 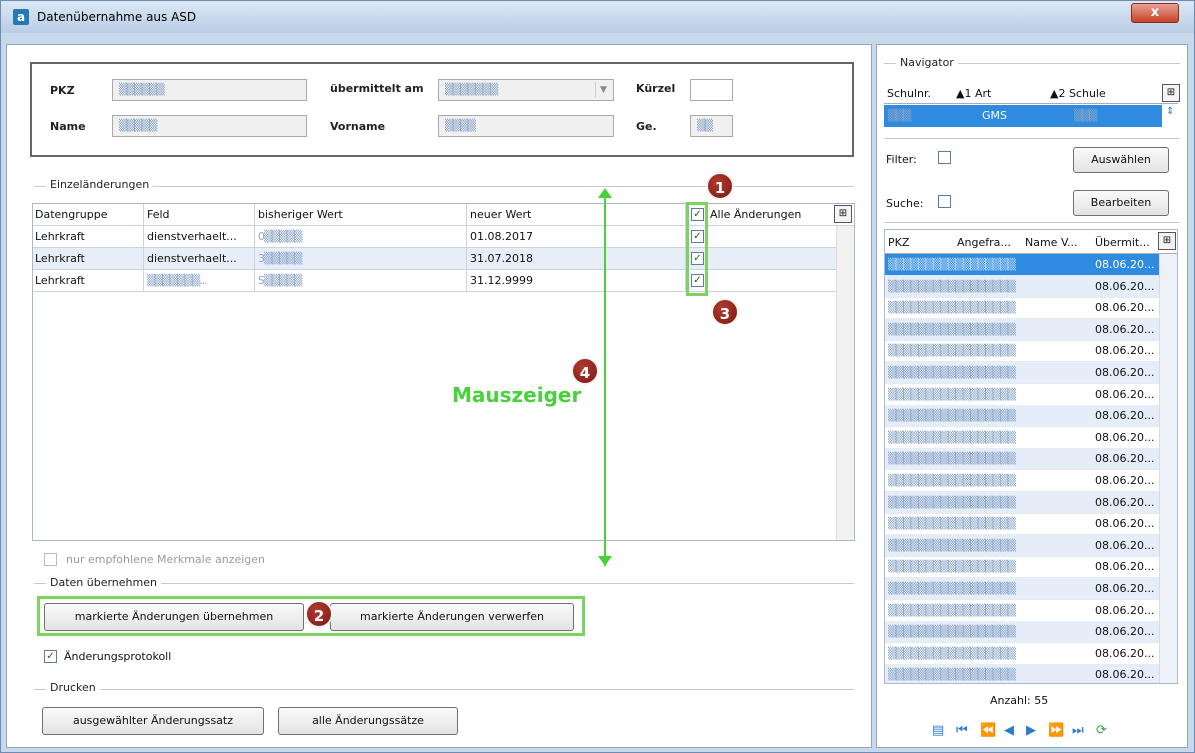 What do you see at coordinates (899, 115) in the screenshot?
I see `nav-schulnr-value: ▒▒▒` at bounding box center [899, 115].